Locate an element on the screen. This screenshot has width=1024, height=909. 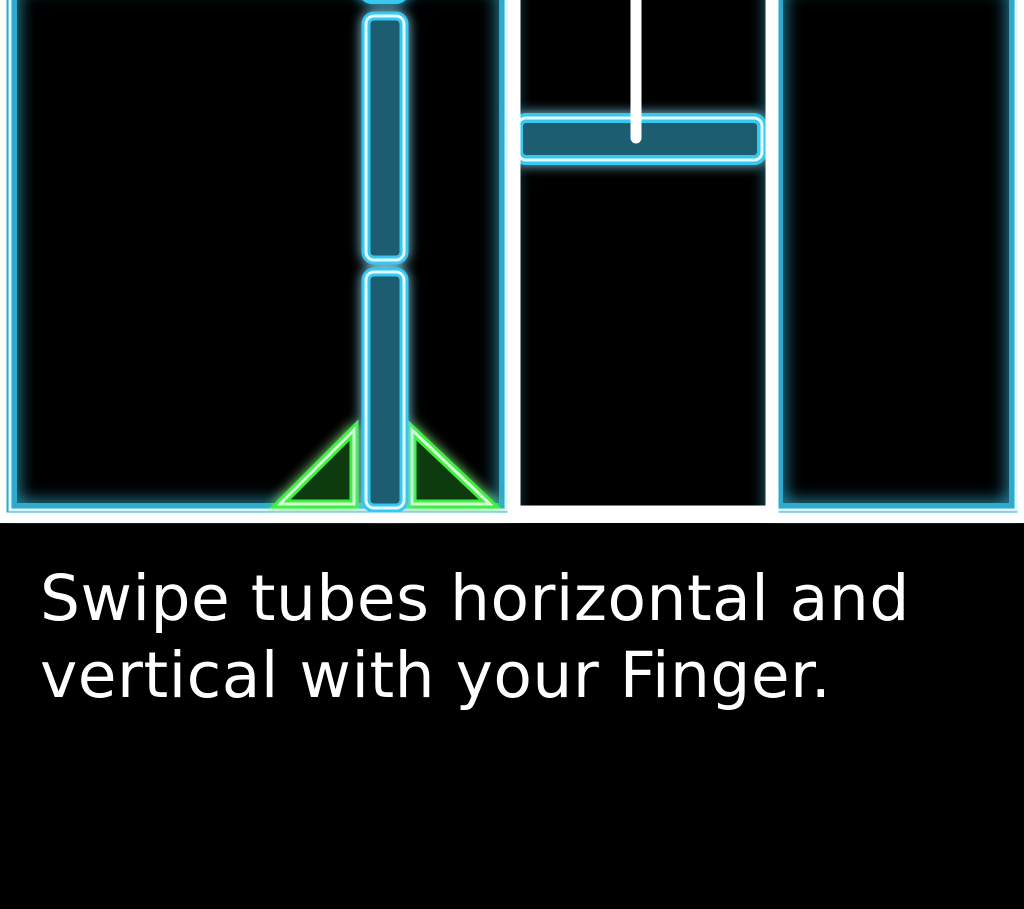
vertical-tube-icon is located at coordinates (385, 256).